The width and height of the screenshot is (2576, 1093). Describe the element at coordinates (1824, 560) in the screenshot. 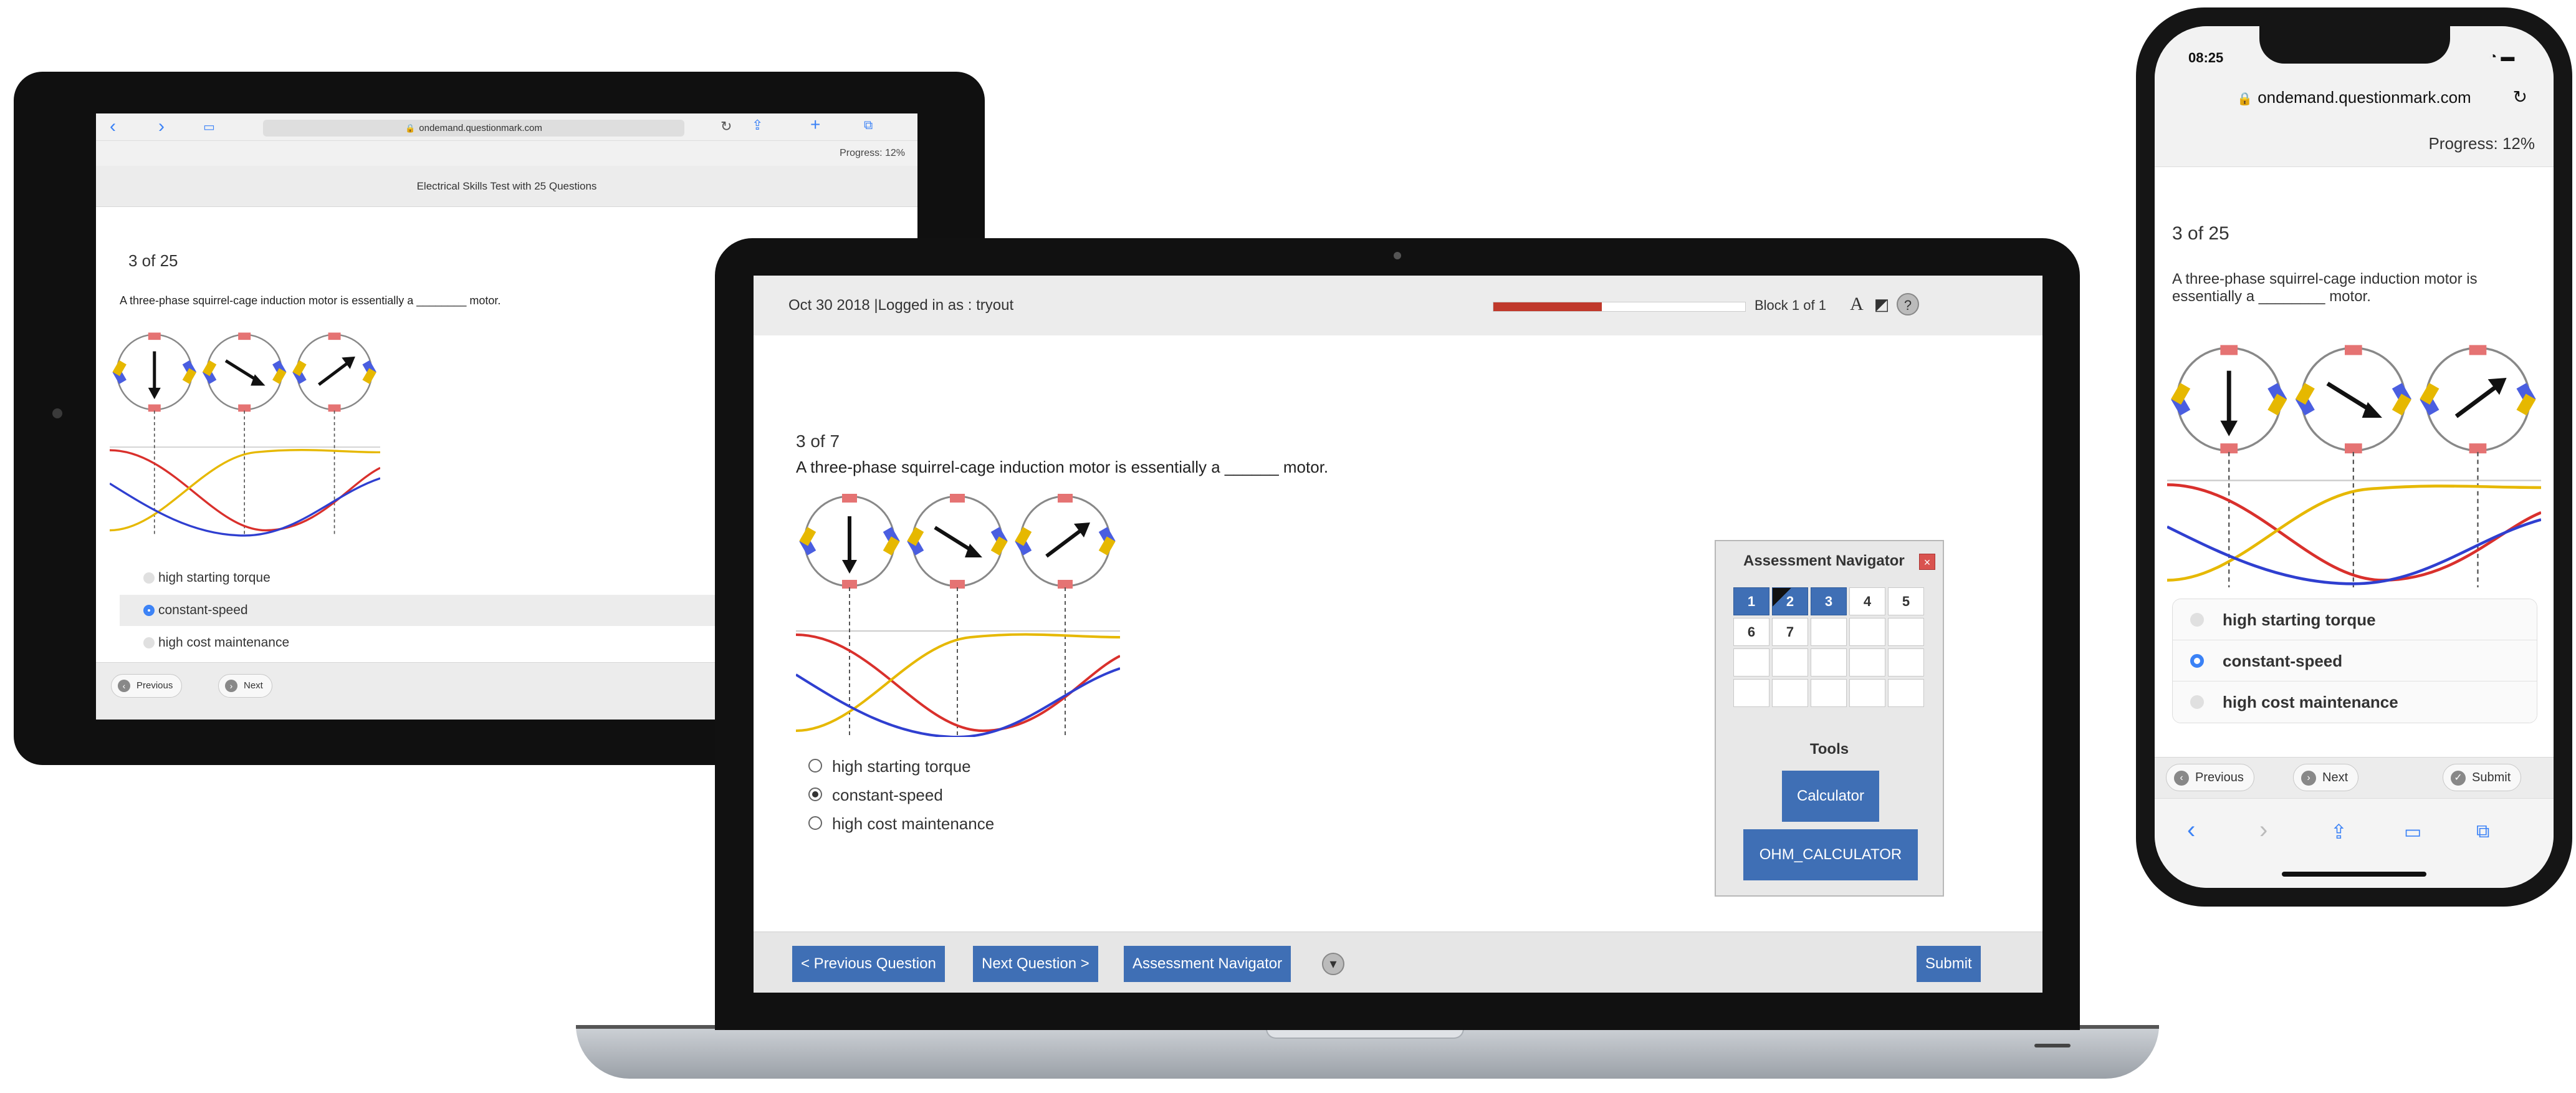

I see `navigator-title: Assessment Navigator` at that location.